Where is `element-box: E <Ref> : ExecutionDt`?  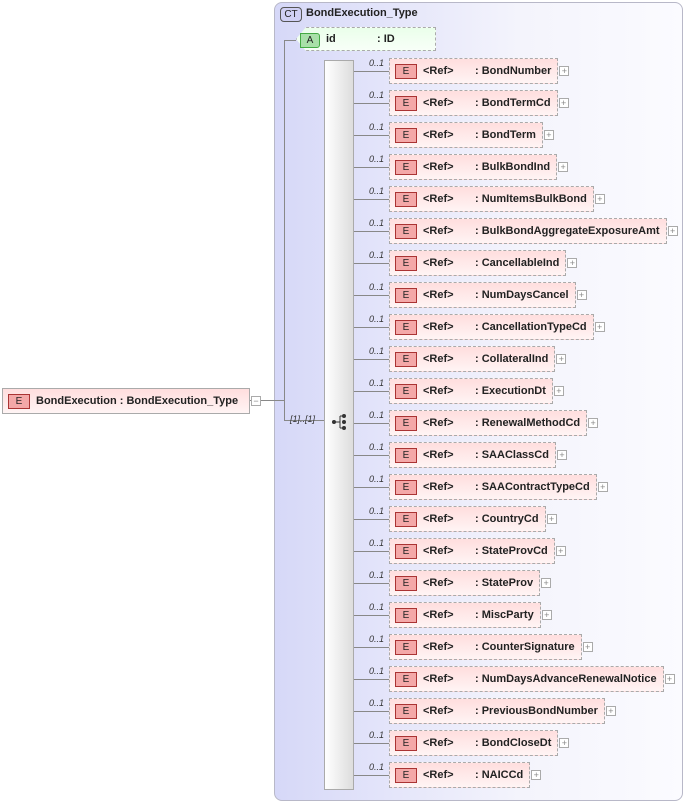
element-box: E <Ref> : ExecutionDt is located at coordinates (471, 391).